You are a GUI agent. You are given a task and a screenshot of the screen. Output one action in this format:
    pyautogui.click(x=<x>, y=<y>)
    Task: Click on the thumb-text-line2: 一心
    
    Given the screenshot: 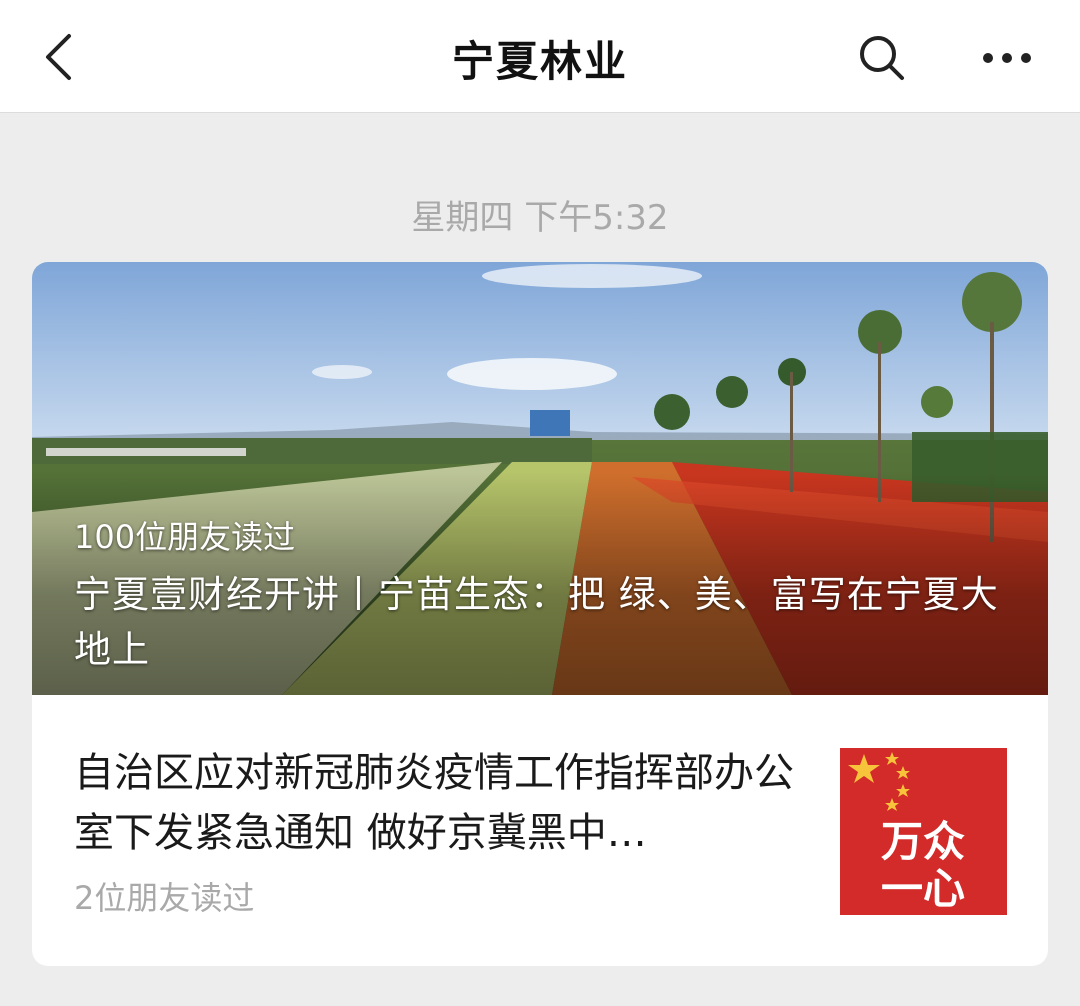 What is the action you would take?
    pyautogui.click(x=923, y=888)
    